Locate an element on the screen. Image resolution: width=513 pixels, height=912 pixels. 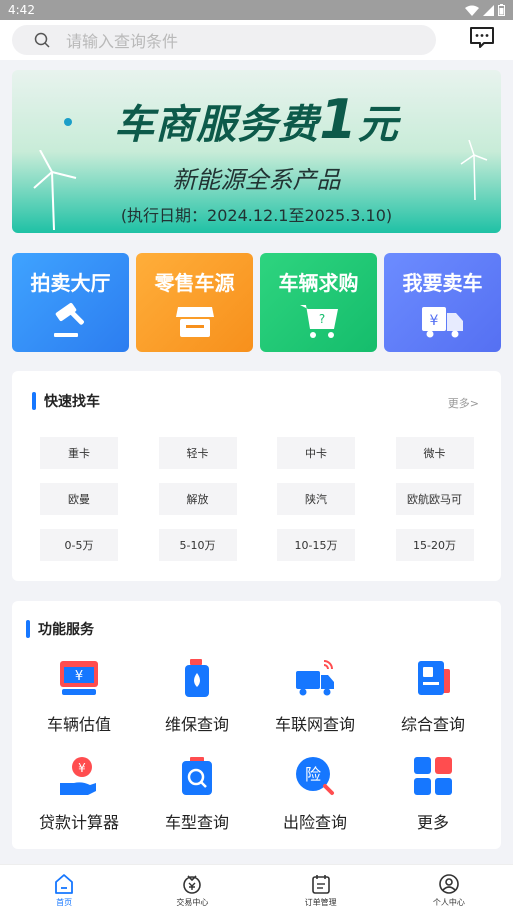
tab-profile: 个人中心 is located at coordinates (449, 888).